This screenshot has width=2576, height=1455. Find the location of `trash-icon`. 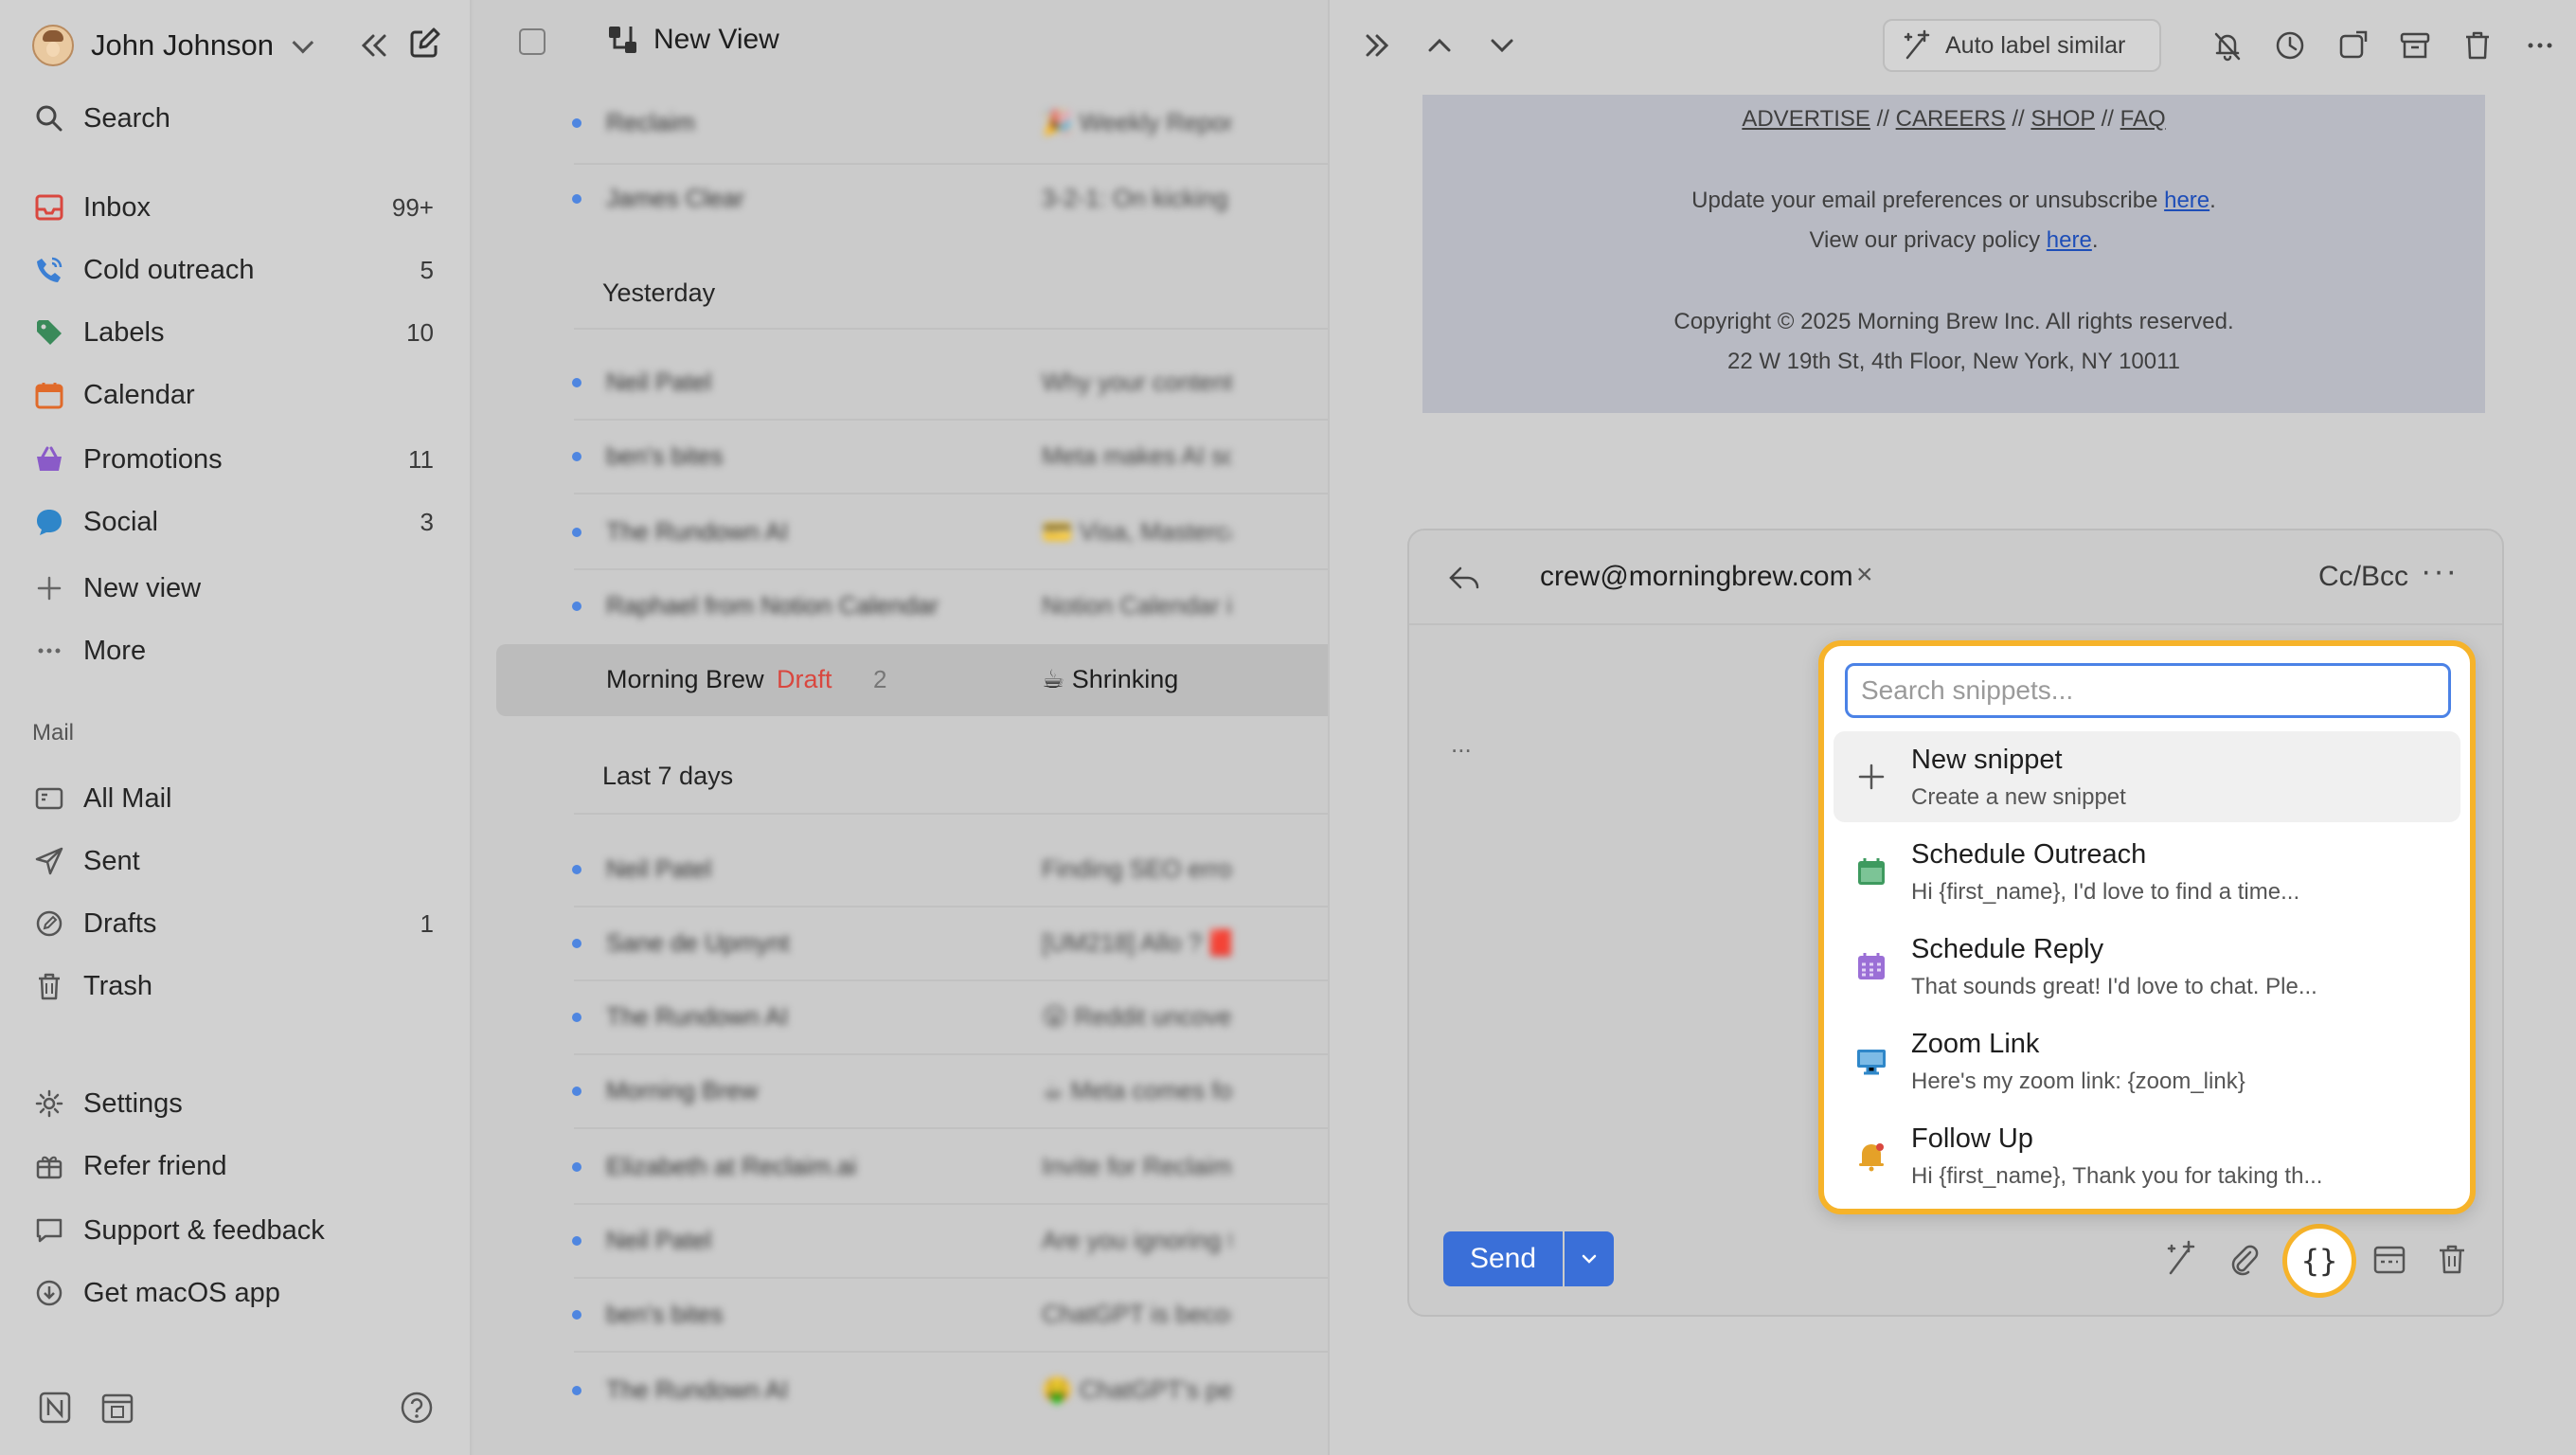

trash-icon is located at coordinates (2477, 45).